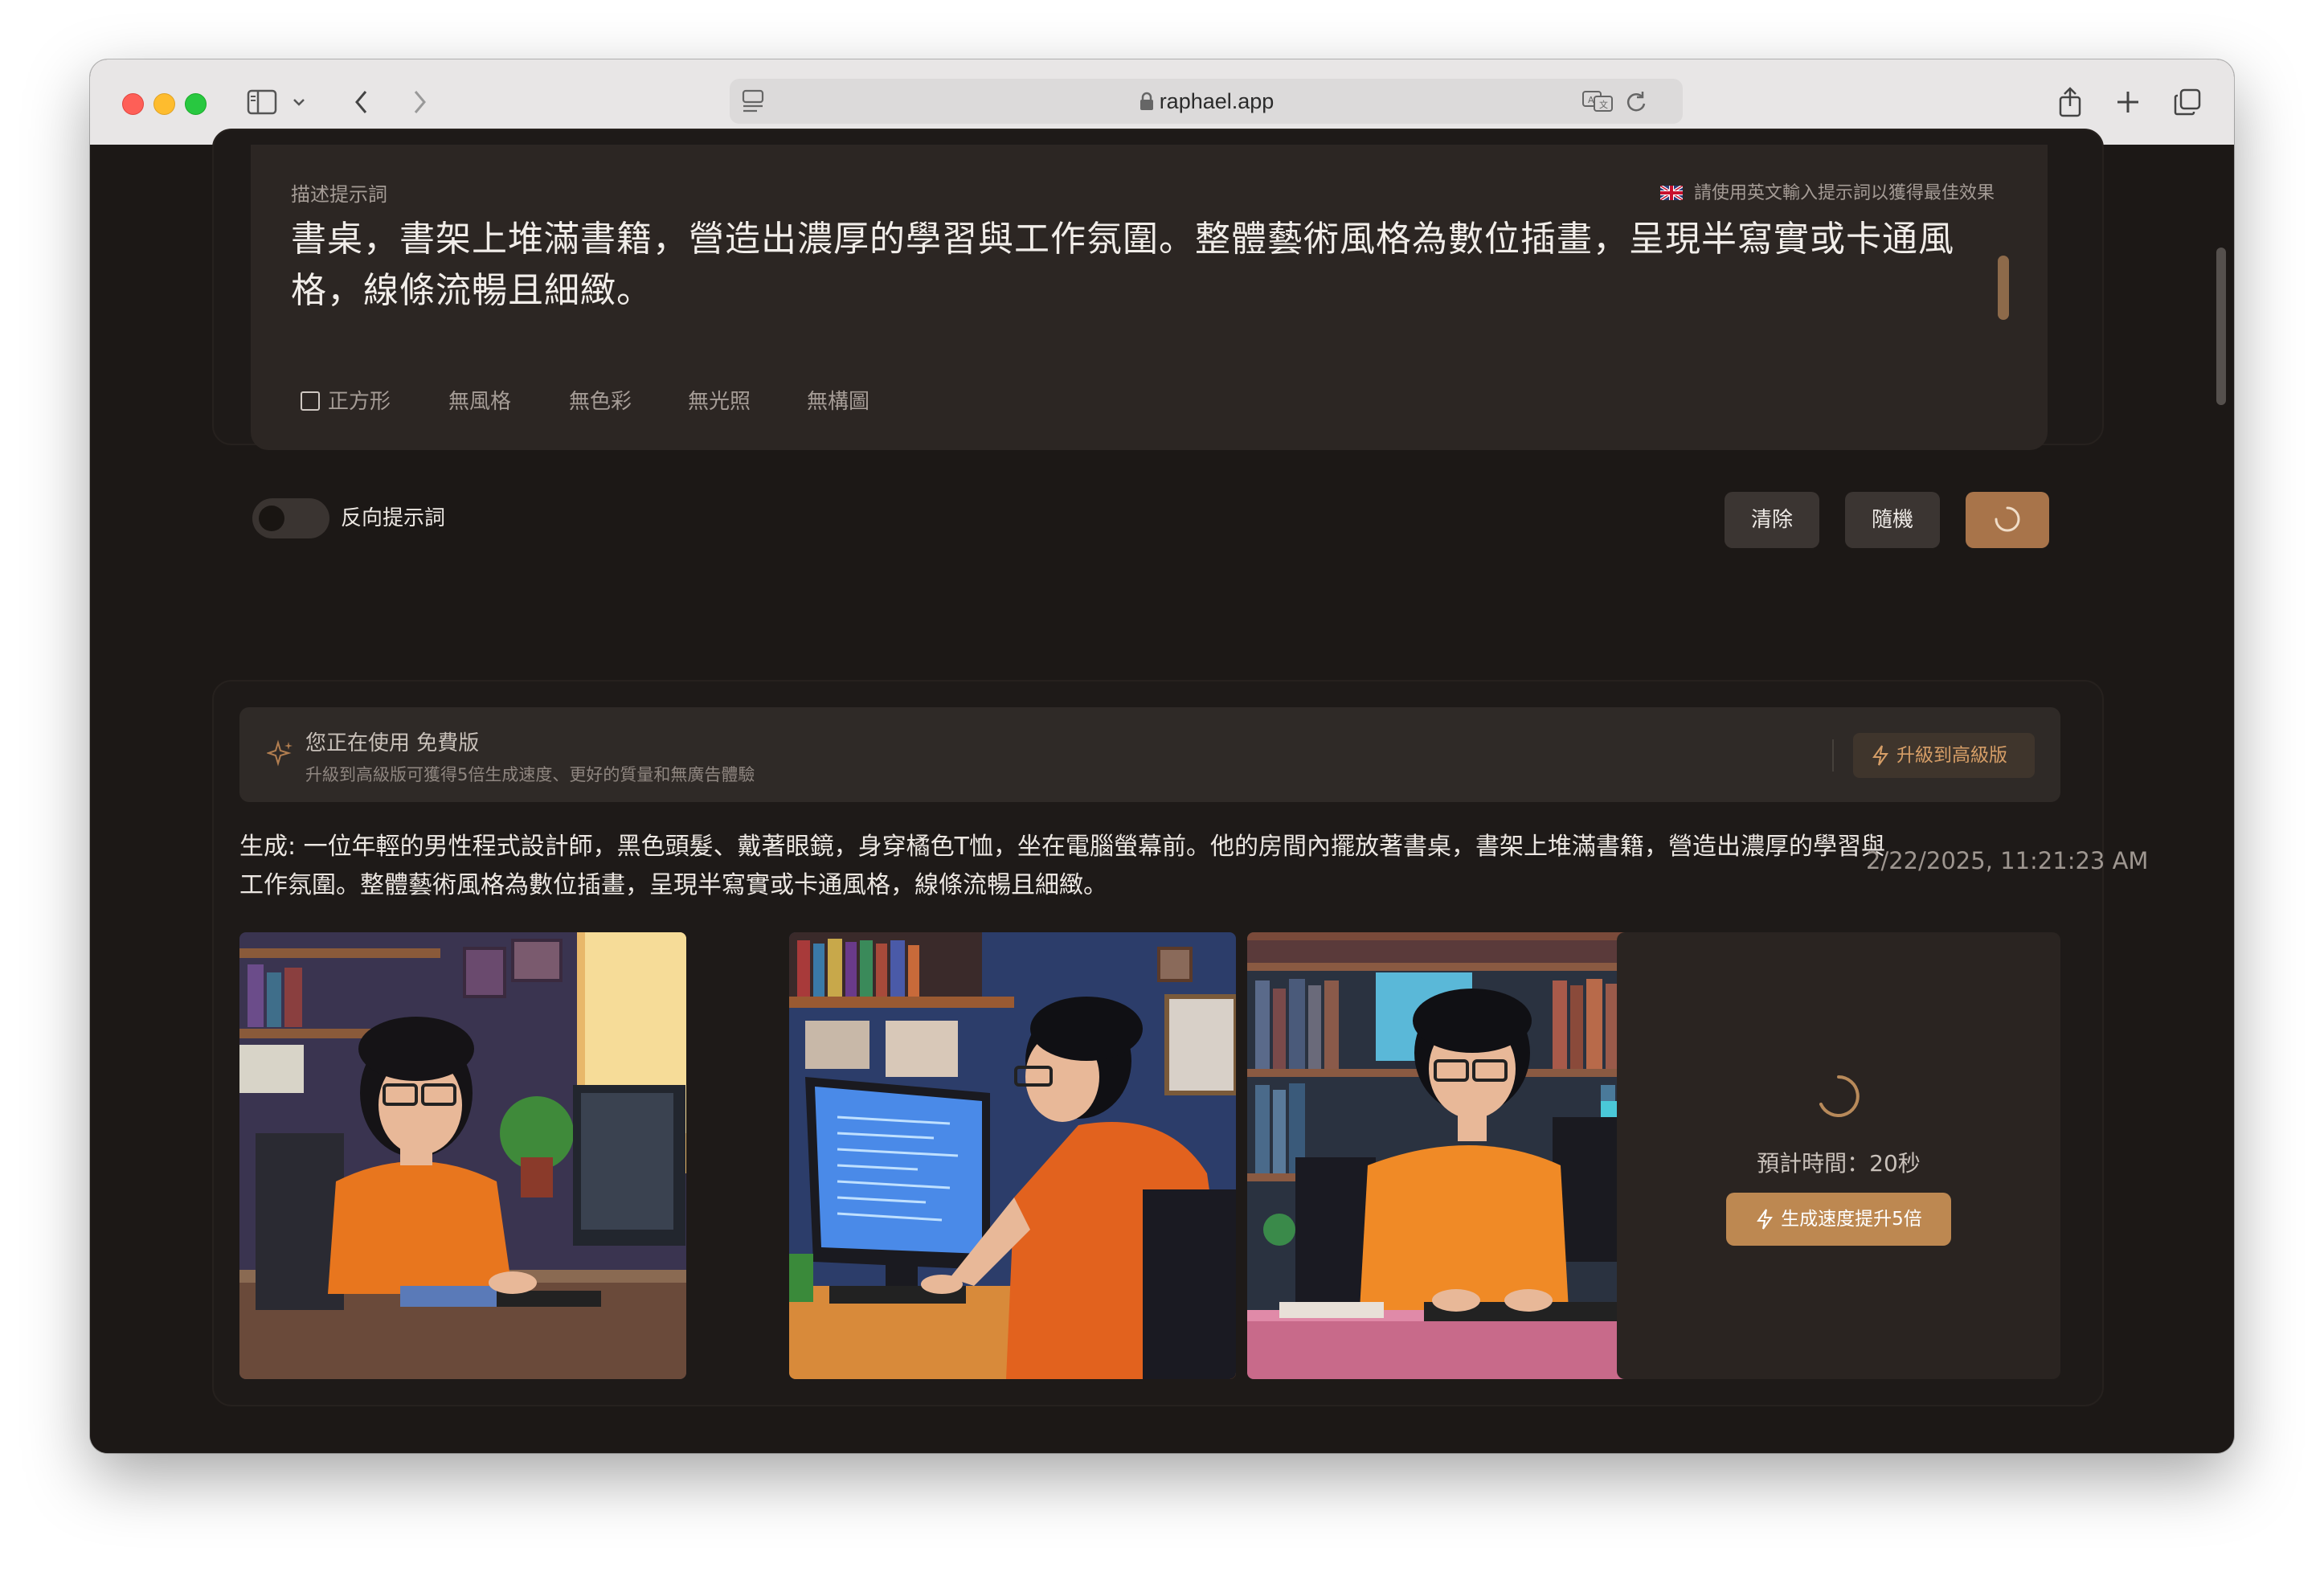 This screenshot has height=1572, width=2324. Describe the element at coordinates (1852, 1219) in the screenshot. I see `speed-up-label: 生成速度提升5倍` at that location.